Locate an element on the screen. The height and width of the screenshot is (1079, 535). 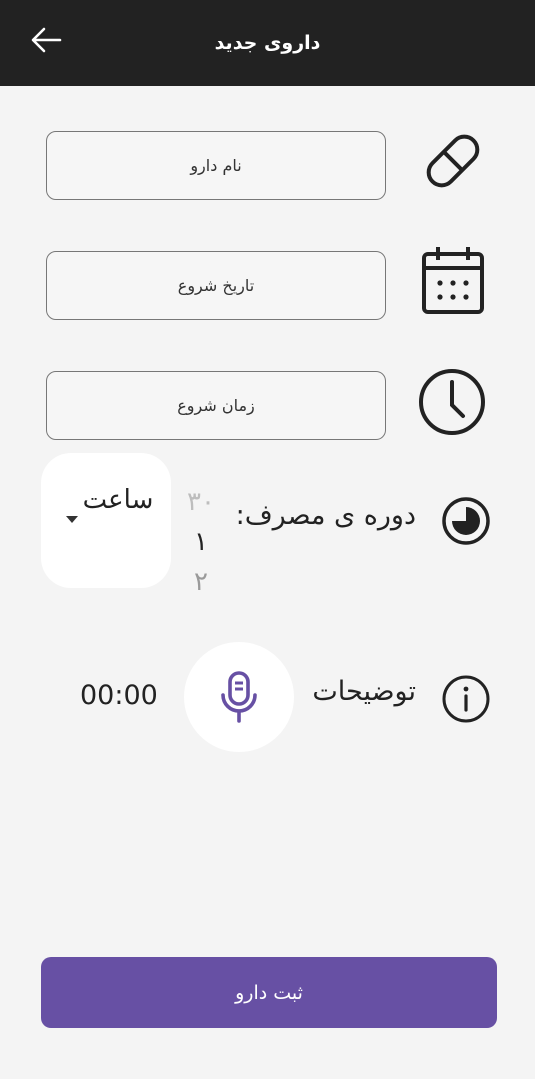
calendar-icon is located at coordinates (453, 280).